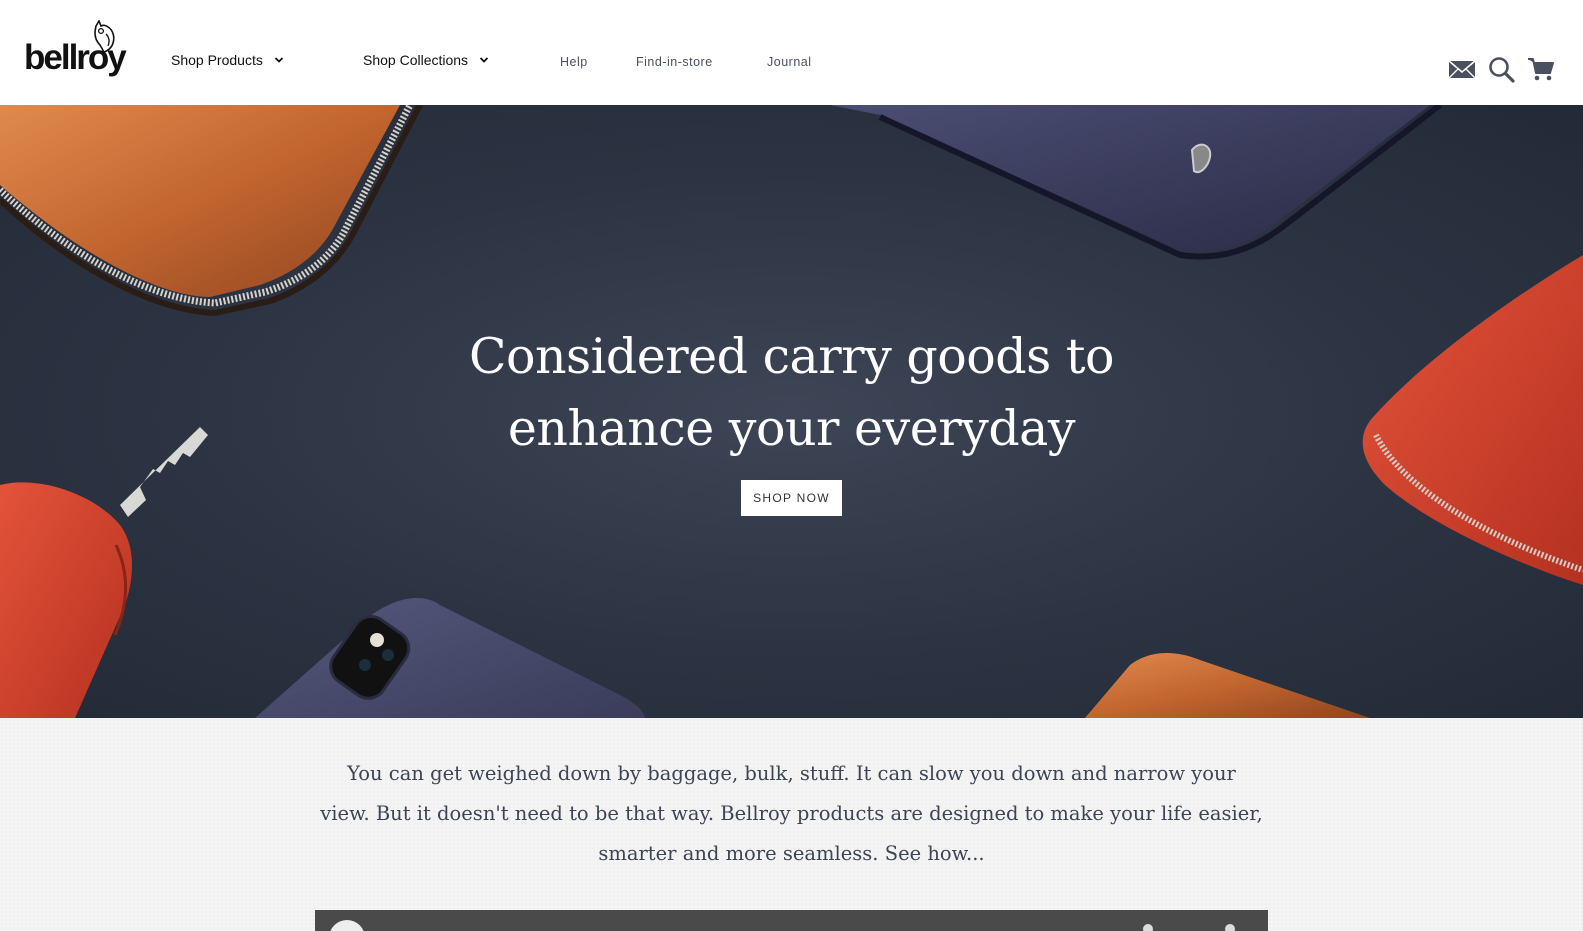  What do you see at coordinates (1541, 69) in the screenshot?
I see `cart-icon` at bounding box center [1541, 69].